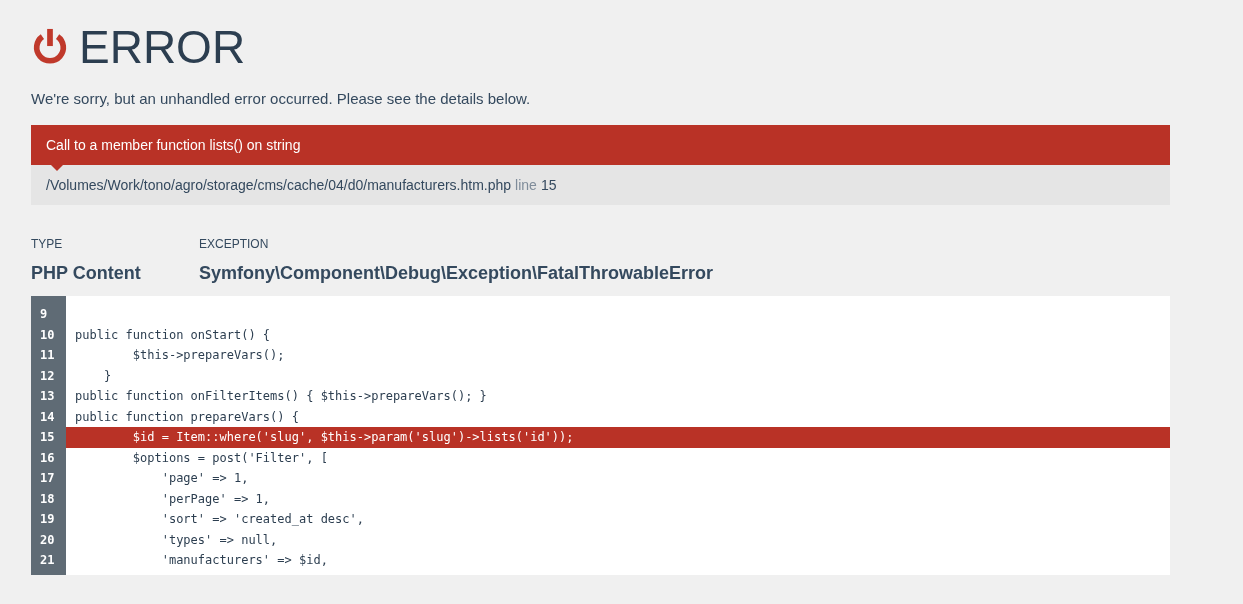 This screenshot has height=604, width=1243. What do you see at coordinates (47, 335) in the screenshot?
I see `line-number: 10` at bounding box center [47, 335].